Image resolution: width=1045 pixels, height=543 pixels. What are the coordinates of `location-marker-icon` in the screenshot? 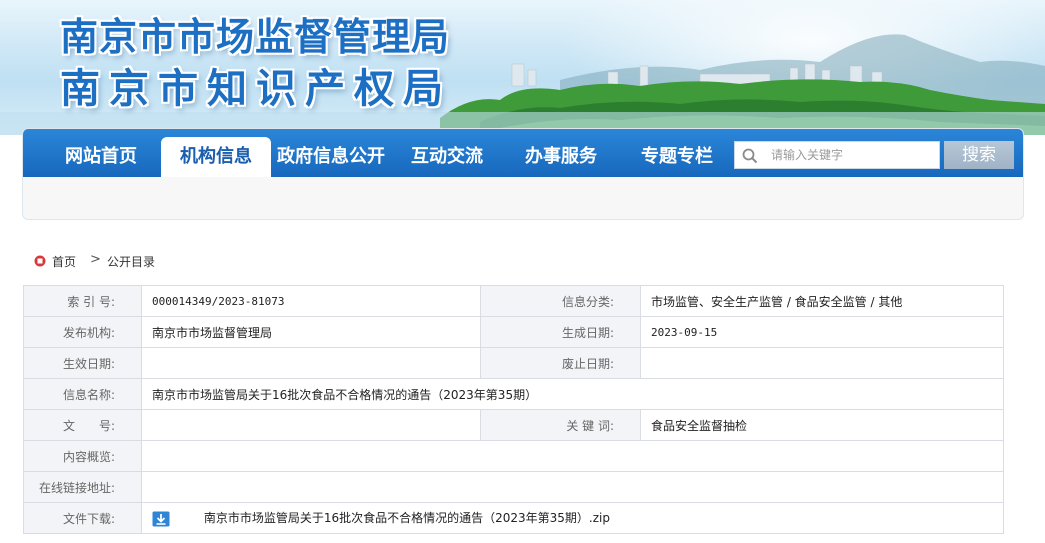 It's located at (40, 261).